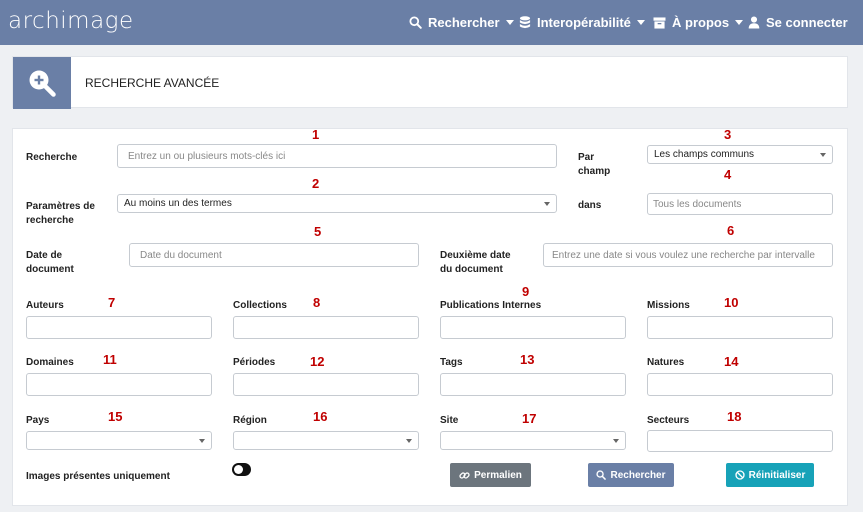 Image resolution: width=863 pixels, height=512 pixels. What do you see at coordinates (668, 305) in the screenshot?
I see `missions-label: Missions` at bounding box center [668, 305].